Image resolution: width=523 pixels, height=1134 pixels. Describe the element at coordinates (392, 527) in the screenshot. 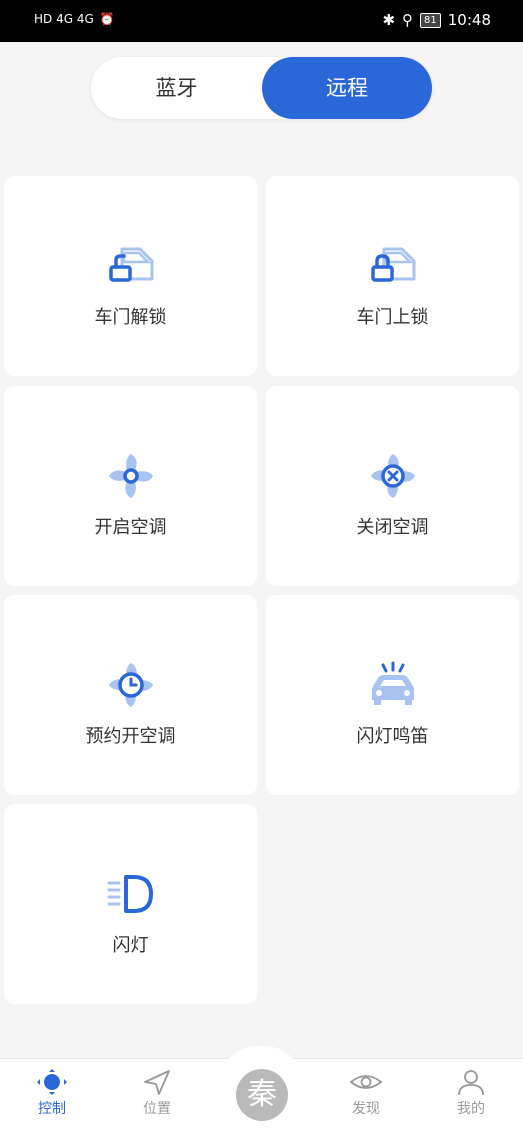

I see `card-label: 关闭空调` at that location.